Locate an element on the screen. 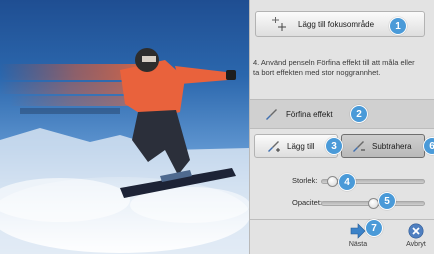 The height and width of the screenshot is (254, 434). refine-effect-label: Förfina effekt is located at coordinates (309, 114).